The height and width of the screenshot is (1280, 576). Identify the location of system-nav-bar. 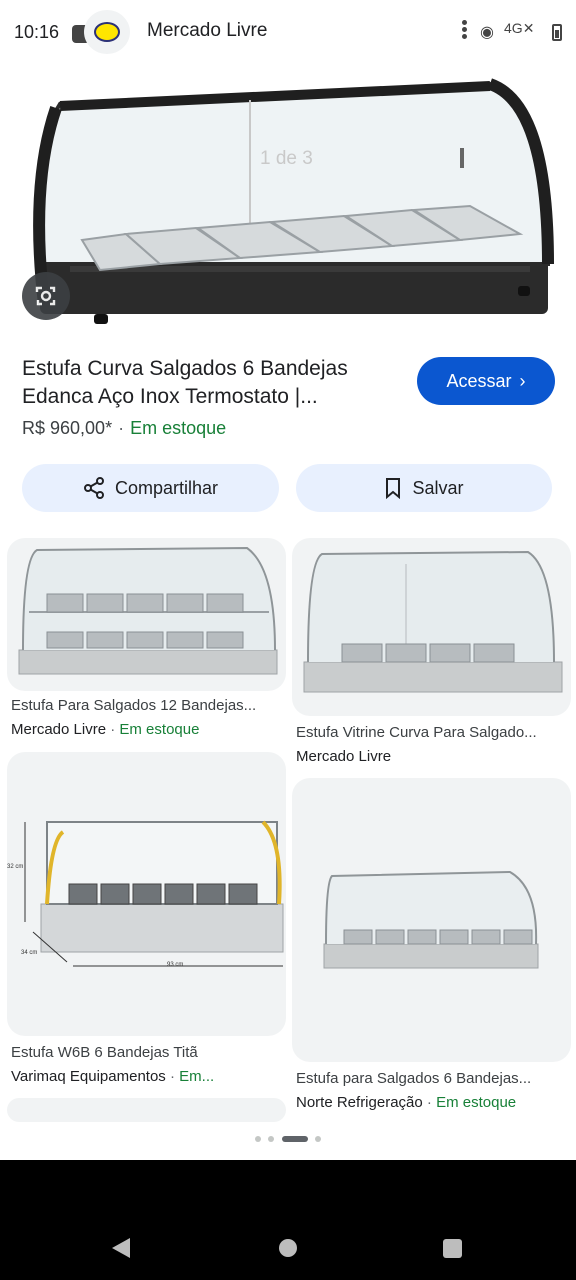
(288, 1220).